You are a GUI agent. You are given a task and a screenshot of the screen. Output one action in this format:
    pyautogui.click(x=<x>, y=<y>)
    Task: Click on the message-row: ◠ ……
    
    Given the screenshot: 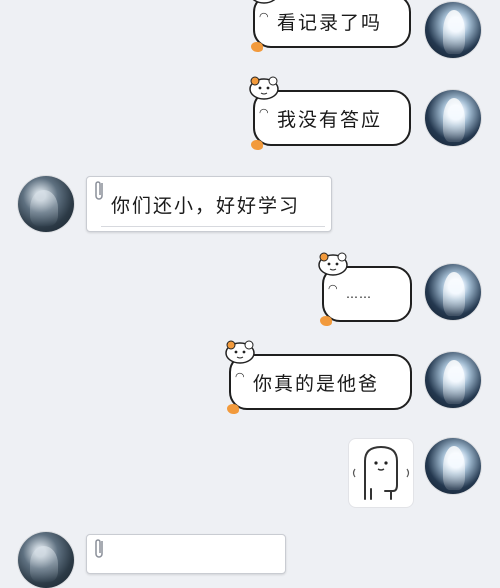 What is the action you would take?
    pyautogui.click(x=250, y=295)
    